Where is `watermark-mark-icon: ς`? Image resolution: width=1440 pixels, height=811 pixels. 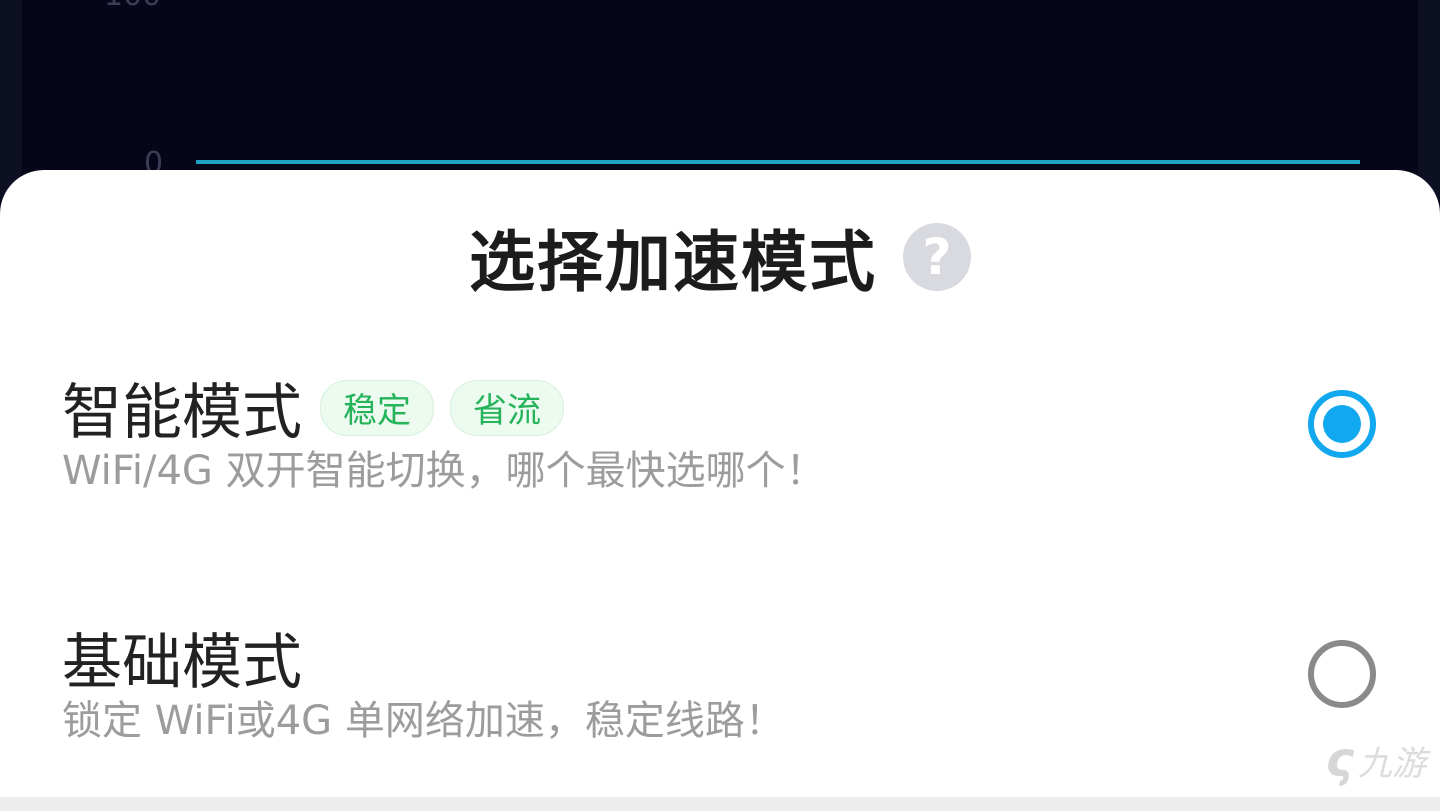
watermark-mark-icon: ς is located at coordinates (1339, 760).